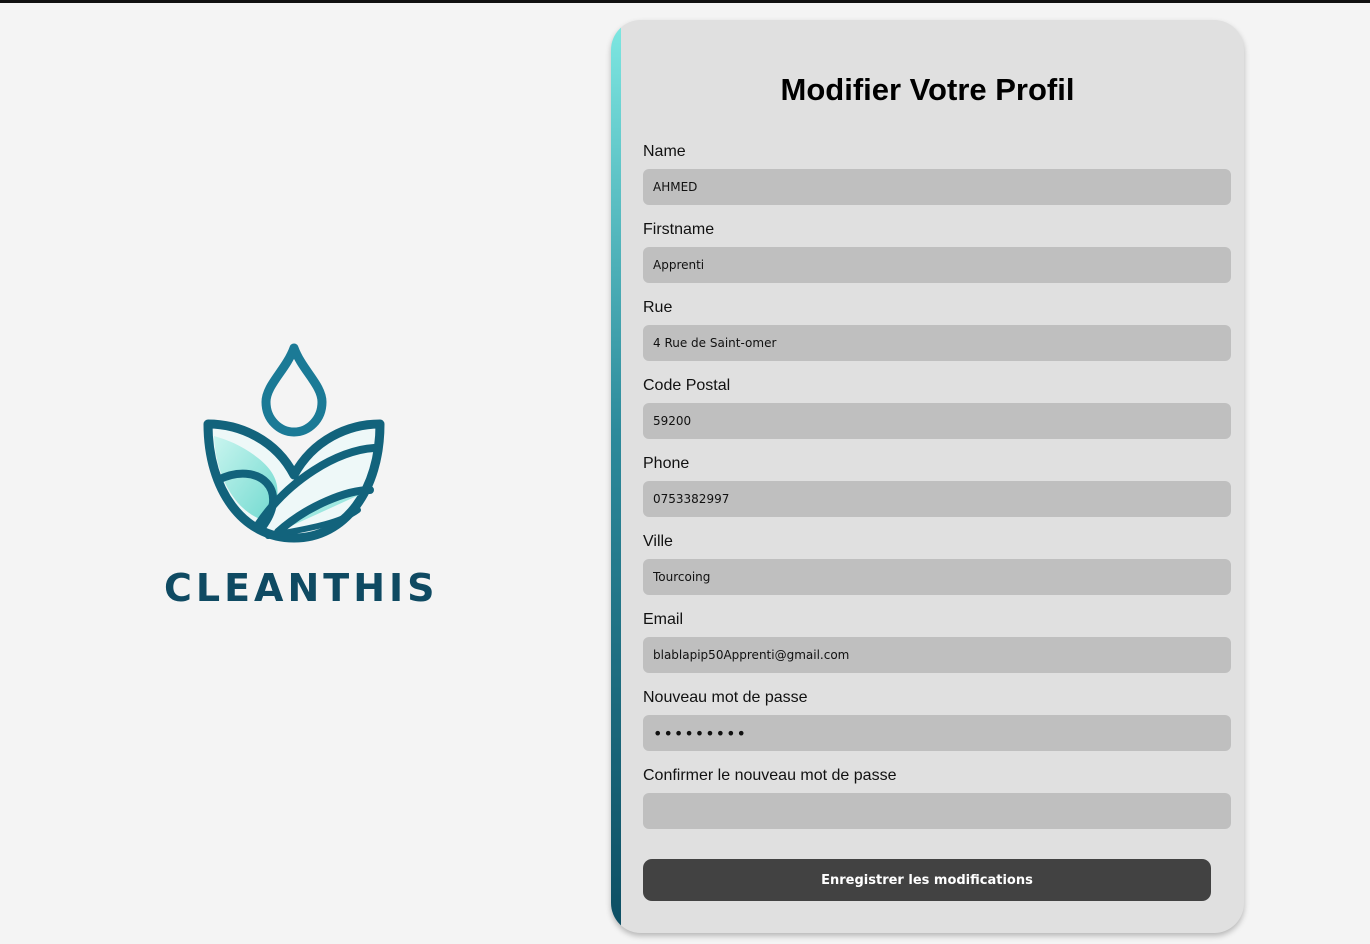  What do you see at coordinates (927, 880) in the screenshot?
I see `save-changes-button: Enregistrer les modifications` at bounding box center [927, 880].